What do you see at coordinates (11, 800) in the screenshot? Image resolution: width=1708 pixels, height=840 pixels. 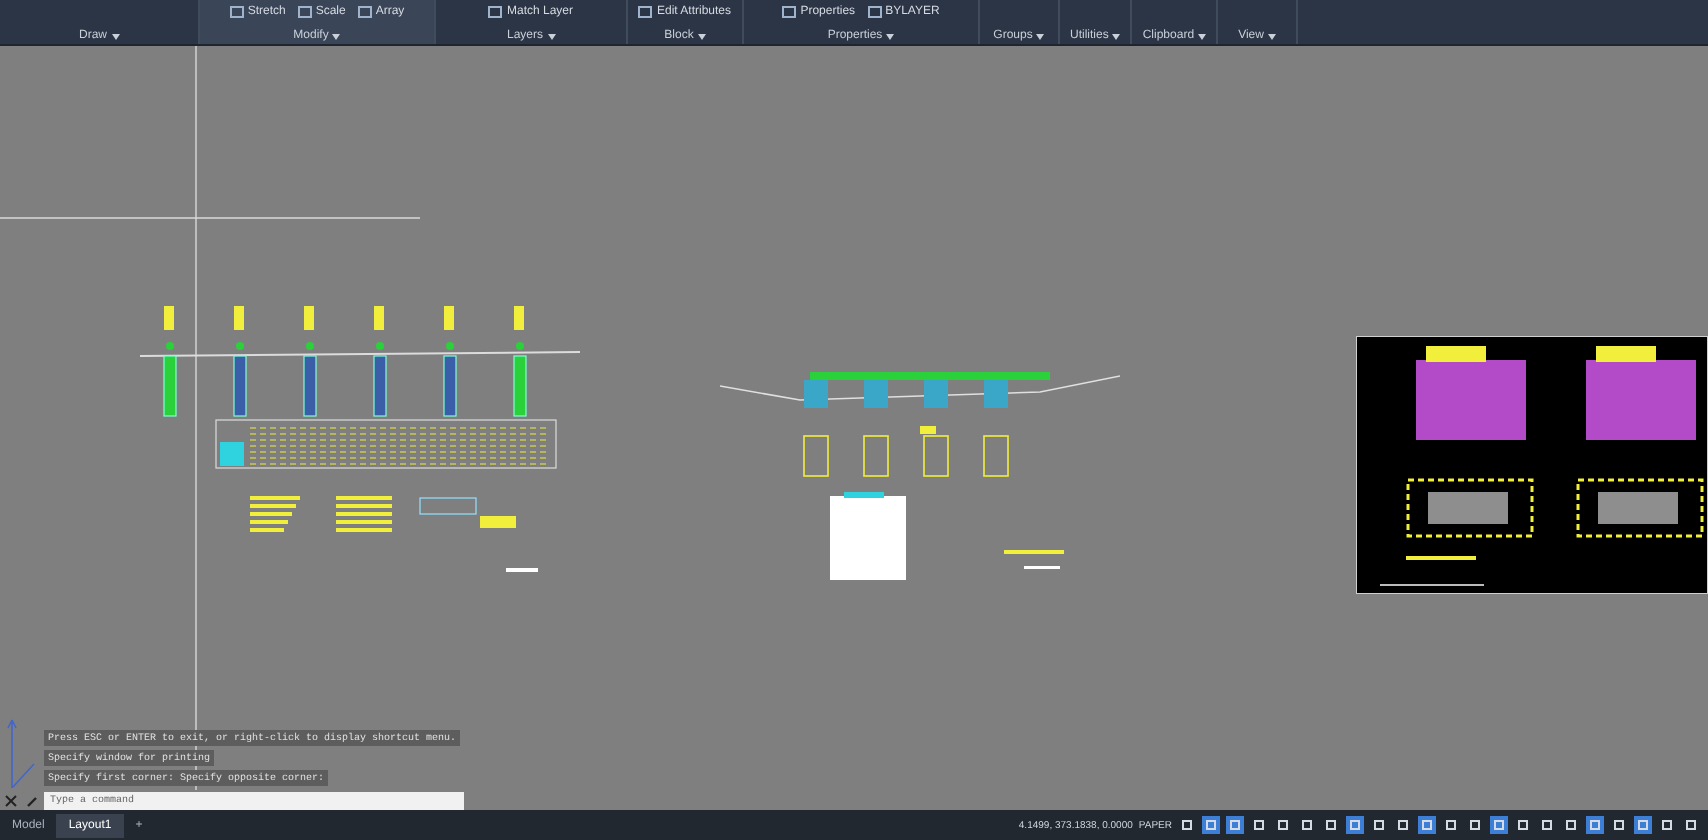 I see `close-icon` at bounding box center [11, 800].